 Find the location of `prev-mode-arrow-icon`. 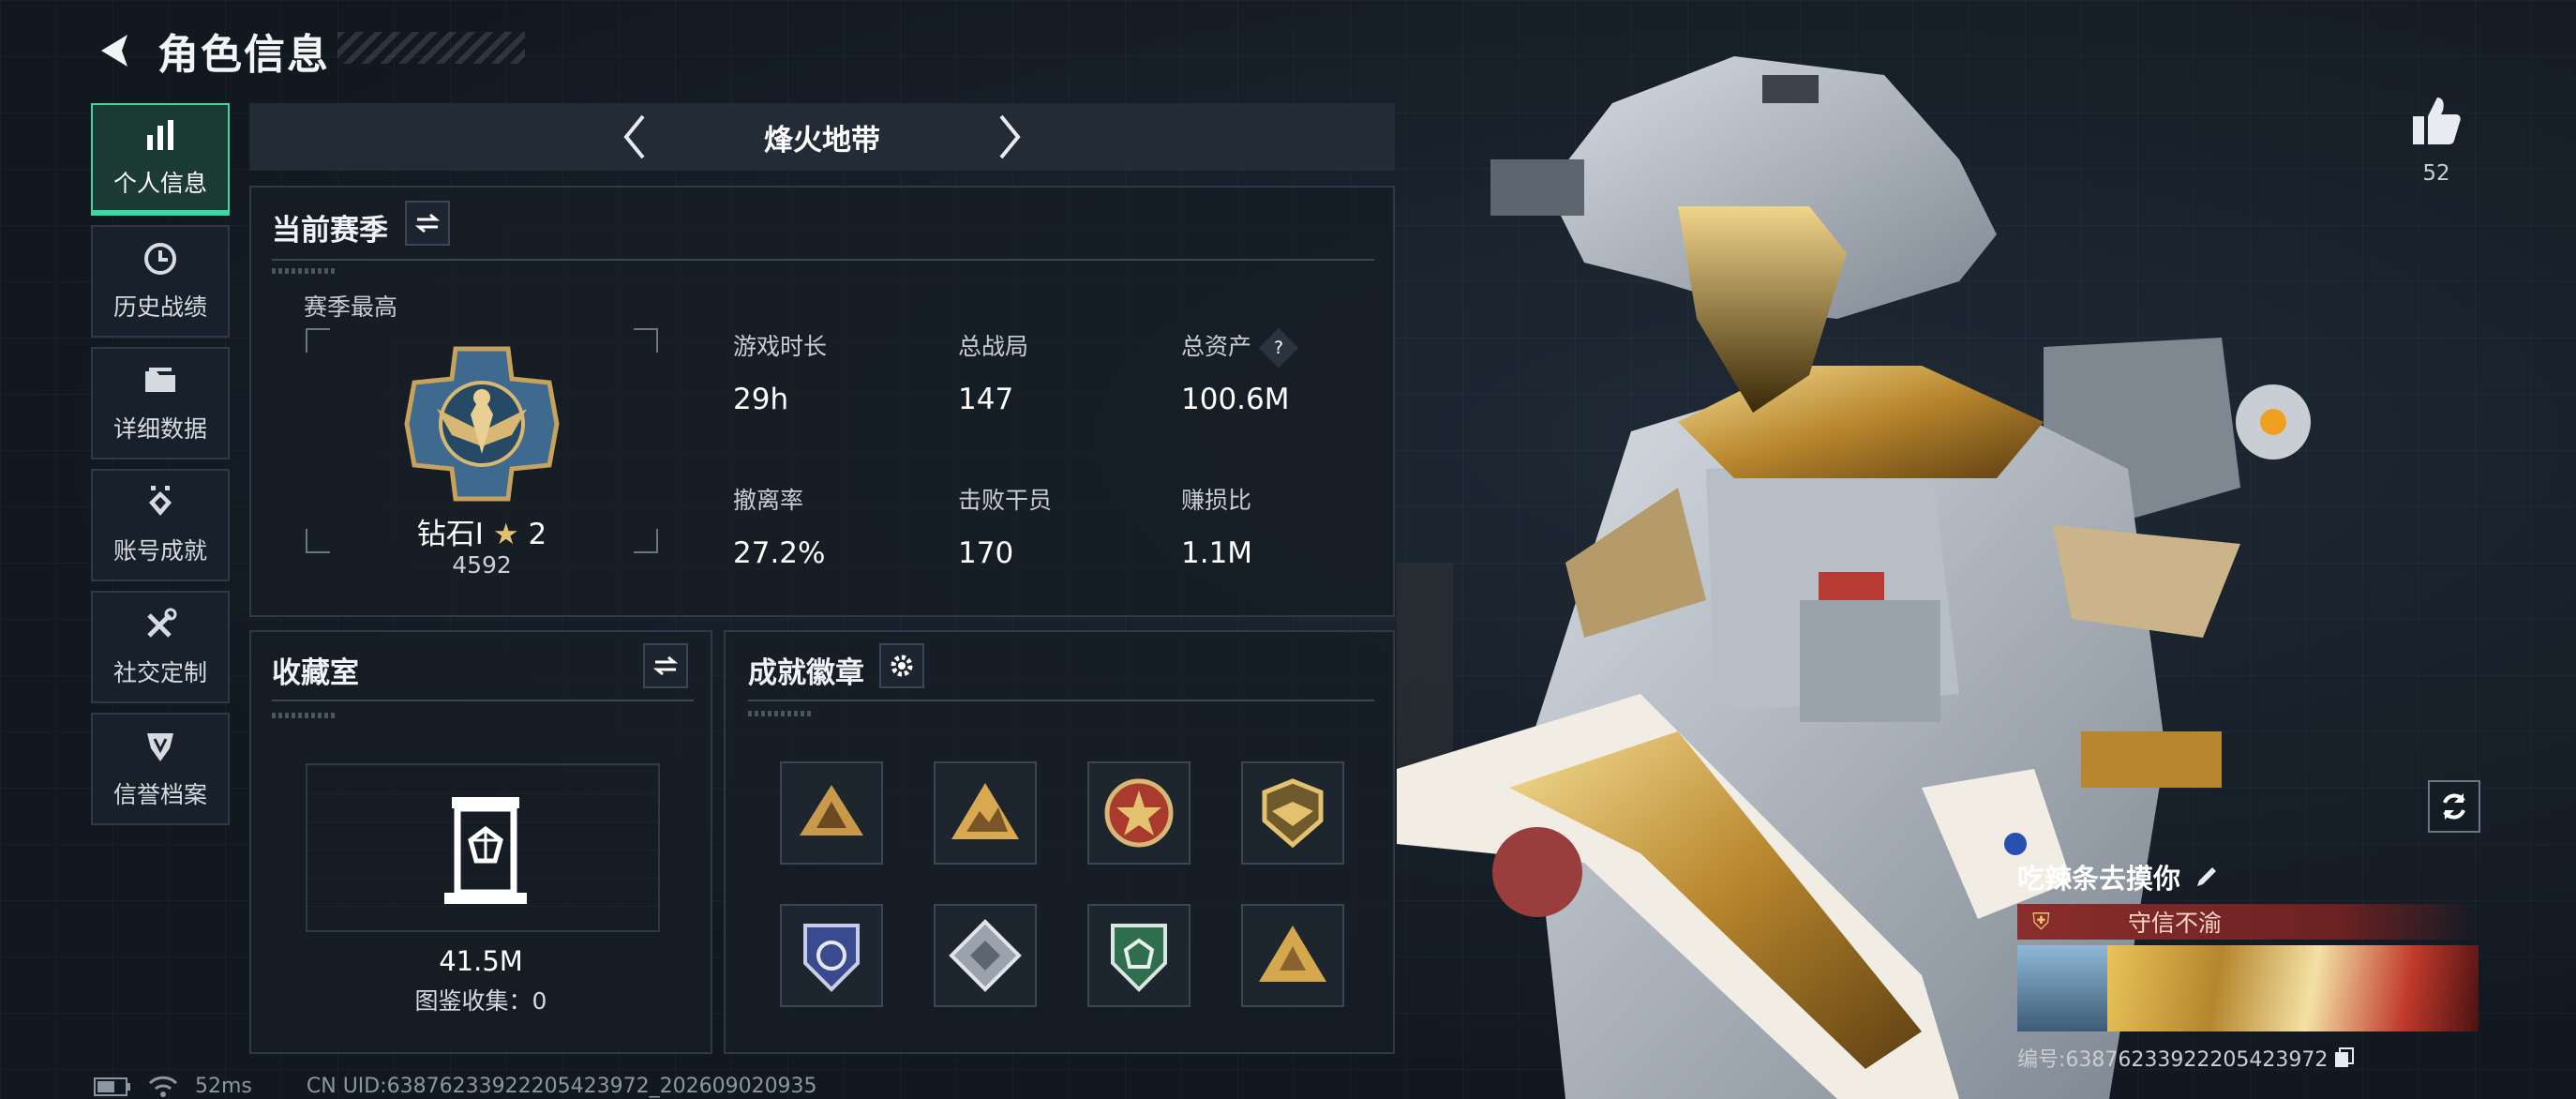

prev-mode-arrow-icon is located at coordinates (633, 137).